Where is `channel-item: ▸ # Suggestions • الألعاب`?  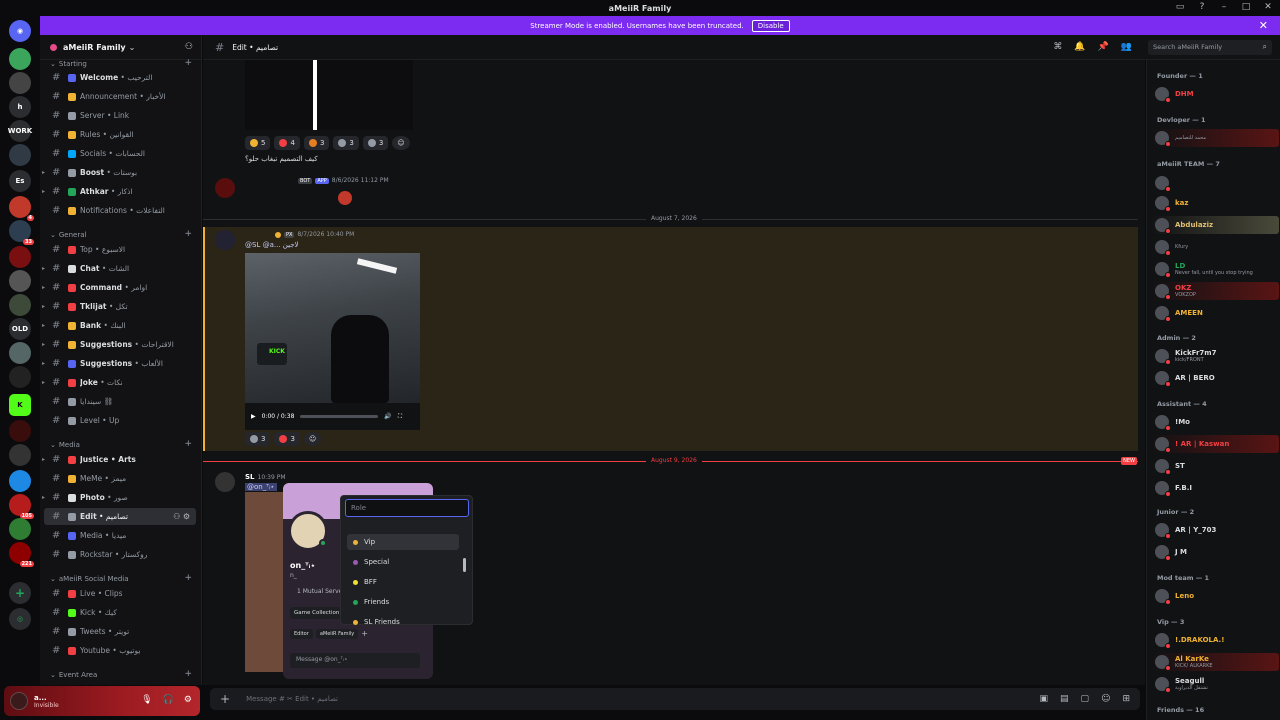 channel-item: ▸ # Suggestions • الألعاب is located at coordinates (119, 363).